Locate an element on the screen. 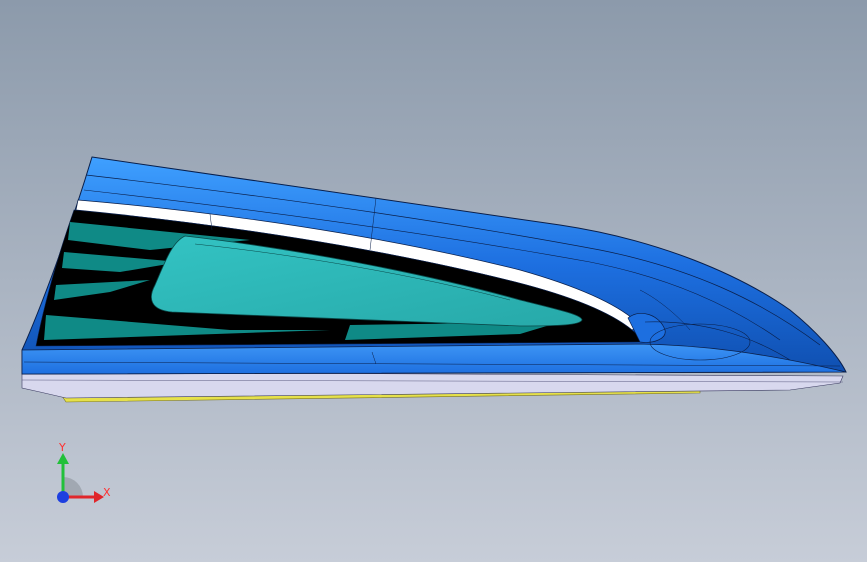  x-axis-label: X is located at coordinates (107, 492).